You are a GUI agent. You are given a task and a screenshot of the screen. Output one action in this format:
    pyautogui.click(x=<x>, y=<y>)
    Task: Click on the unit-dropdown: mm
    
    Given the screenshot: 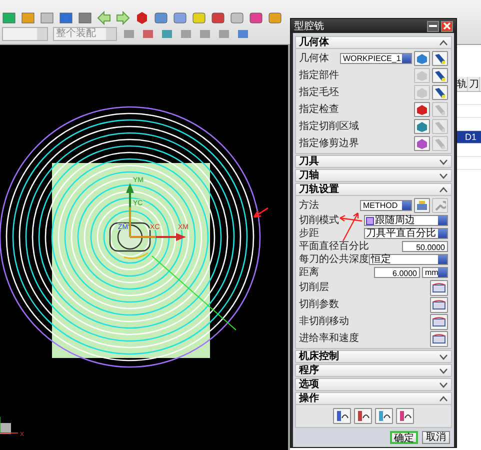 What is the action you would take?
    pyautogui.click(x=435, y=272)
    